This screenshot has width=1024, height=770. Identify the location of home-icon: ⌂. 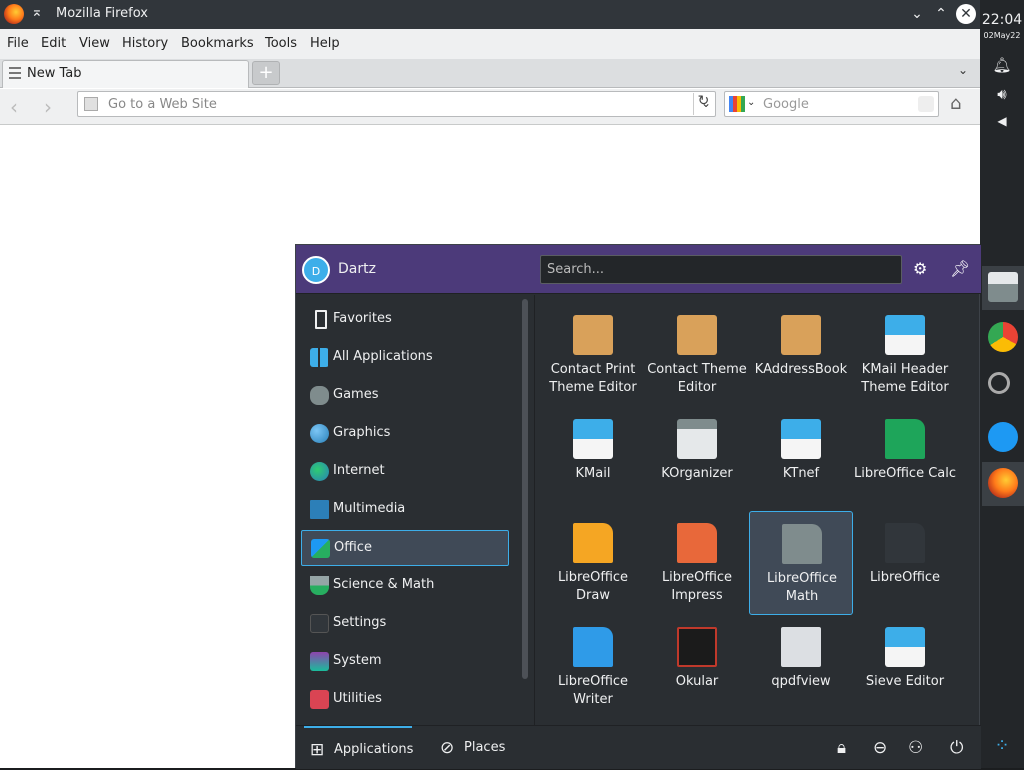
(955, 103).